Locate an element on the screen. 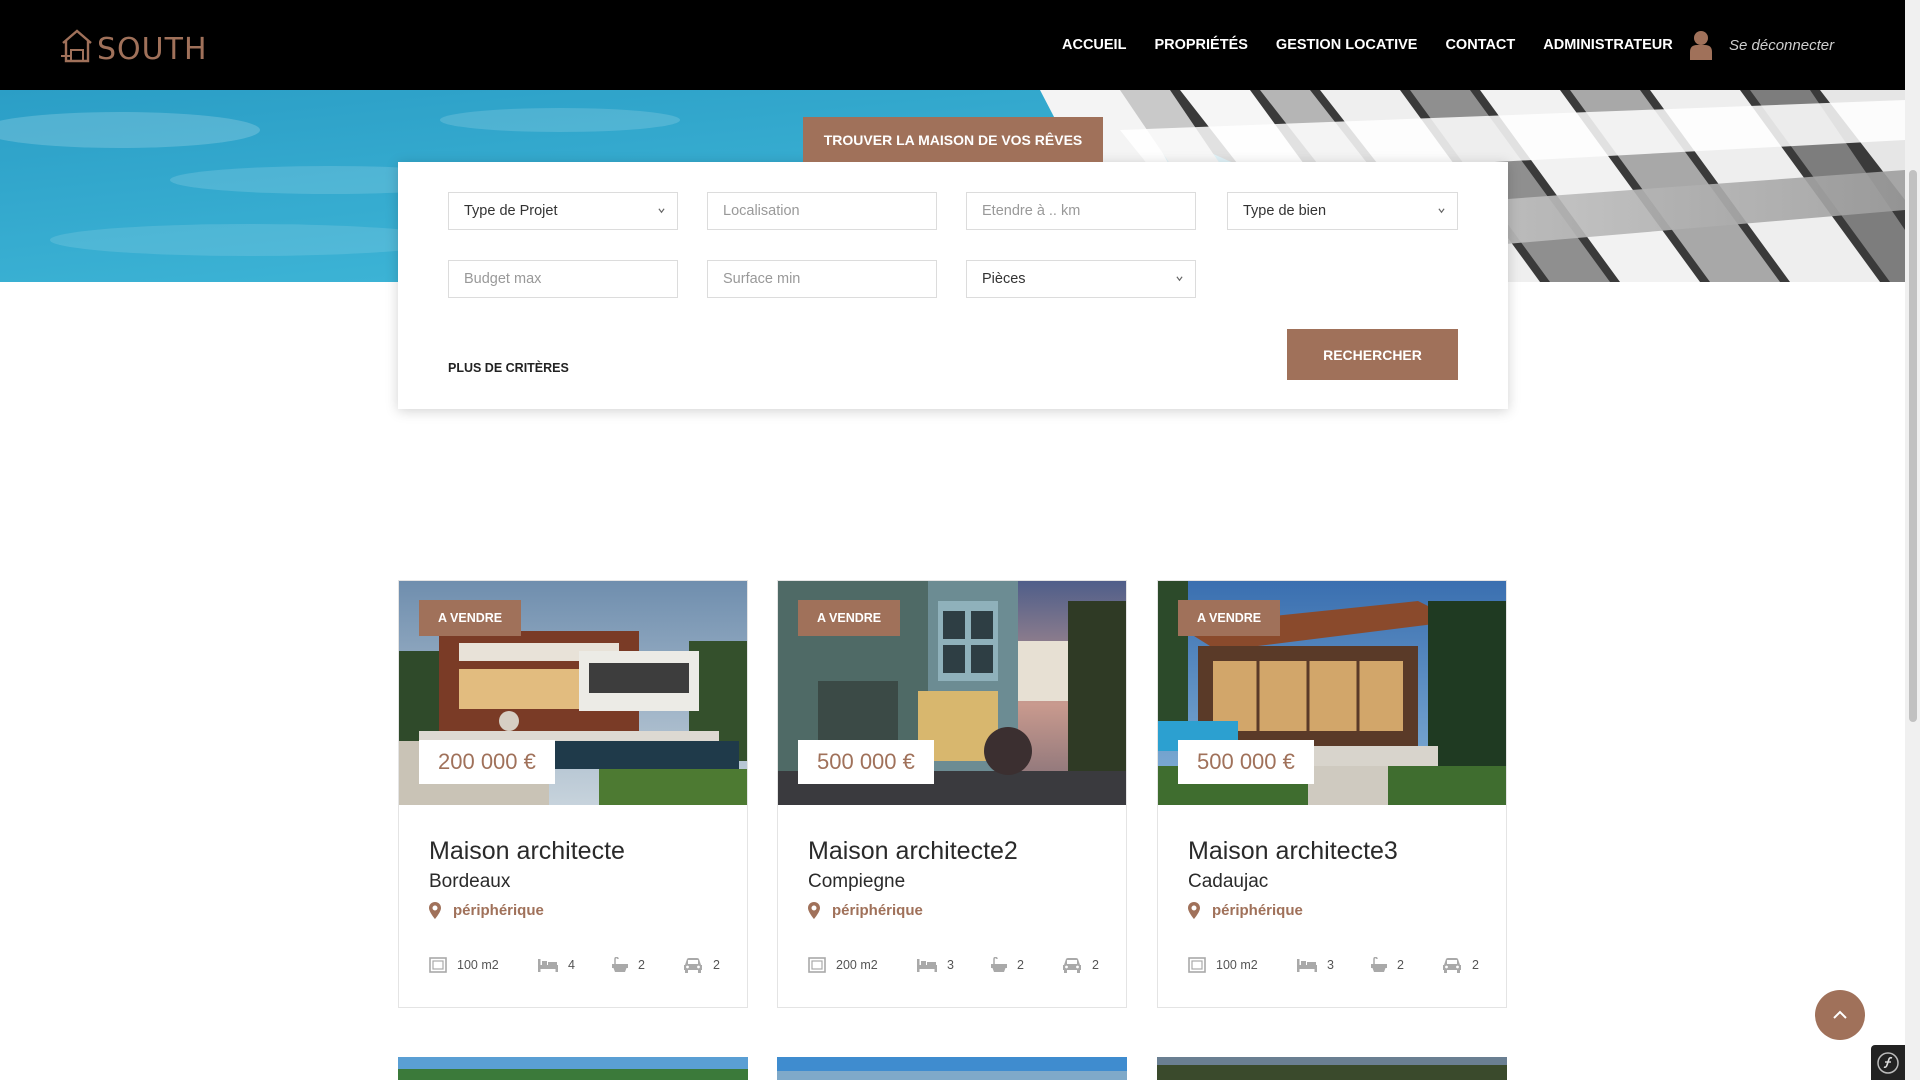 Image resolution: width=1920 pixels, height=1080 pixels. radius-placeholder: Etendre à .. km is located at coordinates (1031, 211).